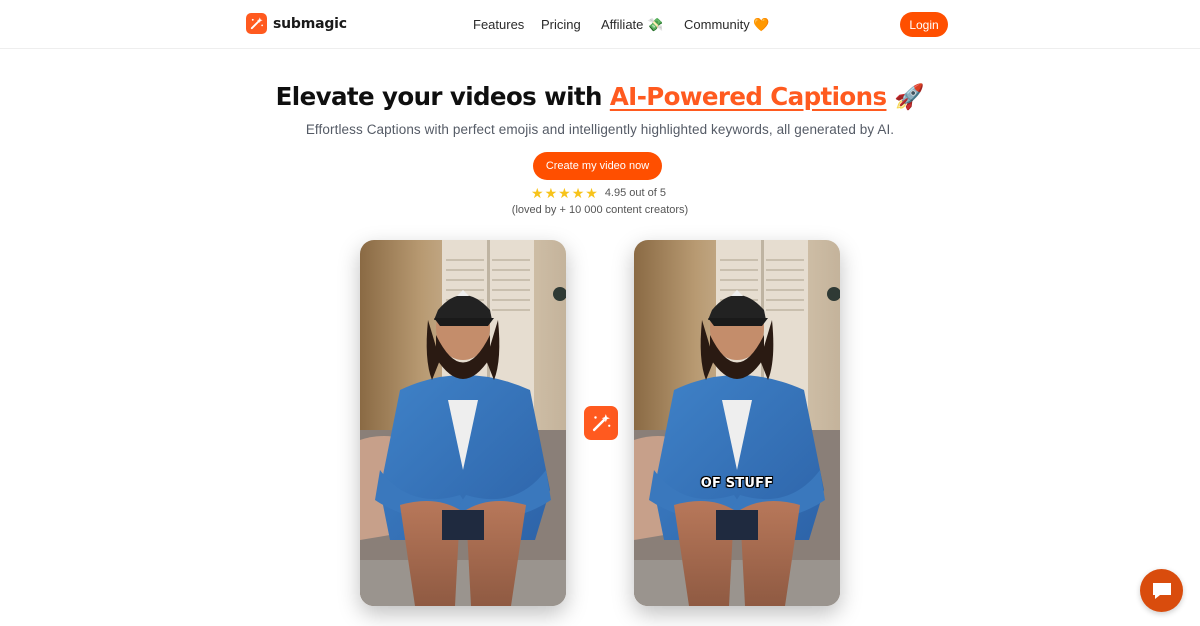  I want to click on main-nav: Features Pricing Affiliate 💸 Community 🧡, so click(600, 25).